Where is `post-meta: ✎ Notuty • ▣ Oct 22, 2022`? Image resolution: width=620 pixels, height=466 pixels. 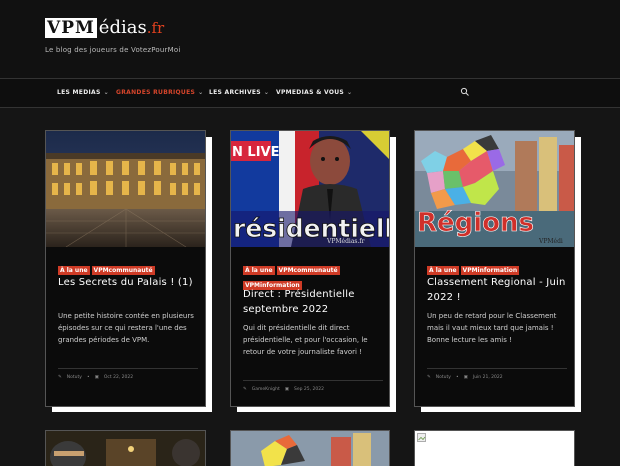 post-meta: ✎ Notuty • ▣ Oct 22, 2022 is located at coordinates (98, 377).